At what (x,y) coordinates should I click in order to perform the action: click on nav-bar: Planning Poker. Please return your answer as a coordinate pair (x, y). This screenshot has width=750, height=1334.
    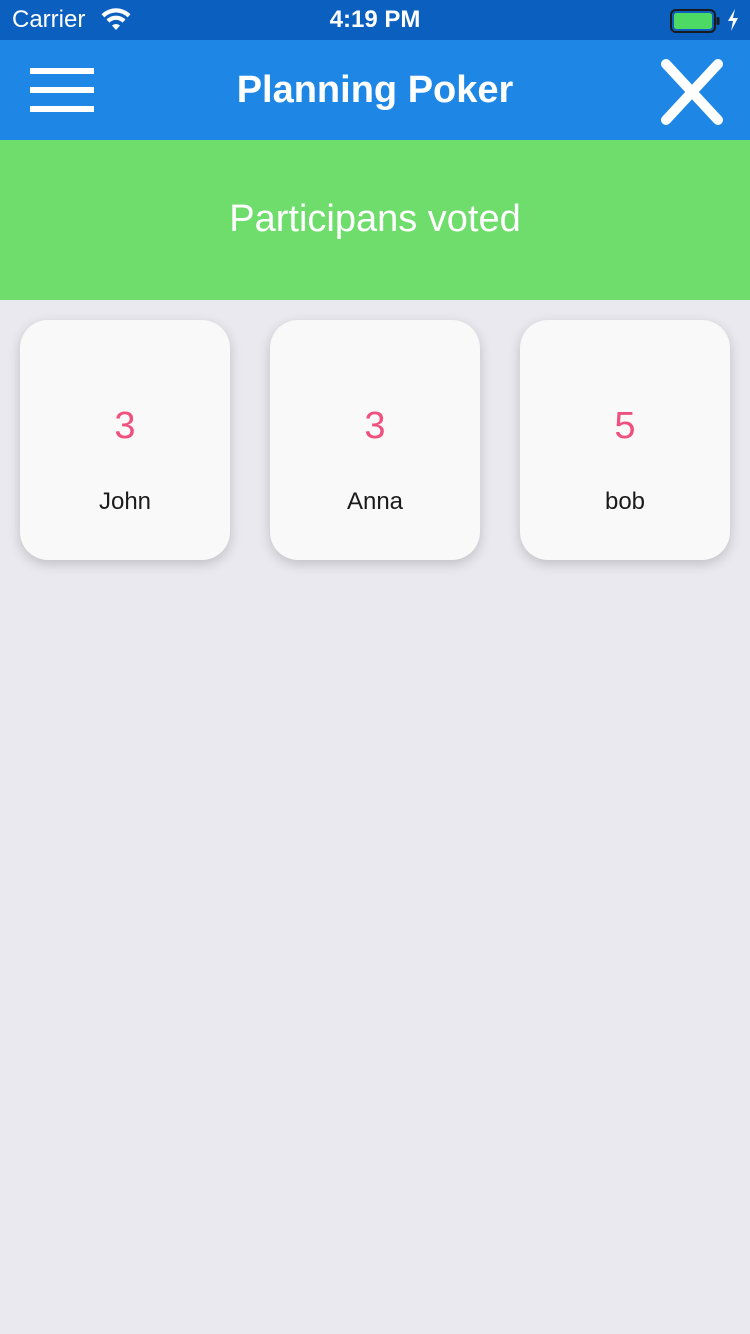
    Looking at the image, I should click on (375, 90).